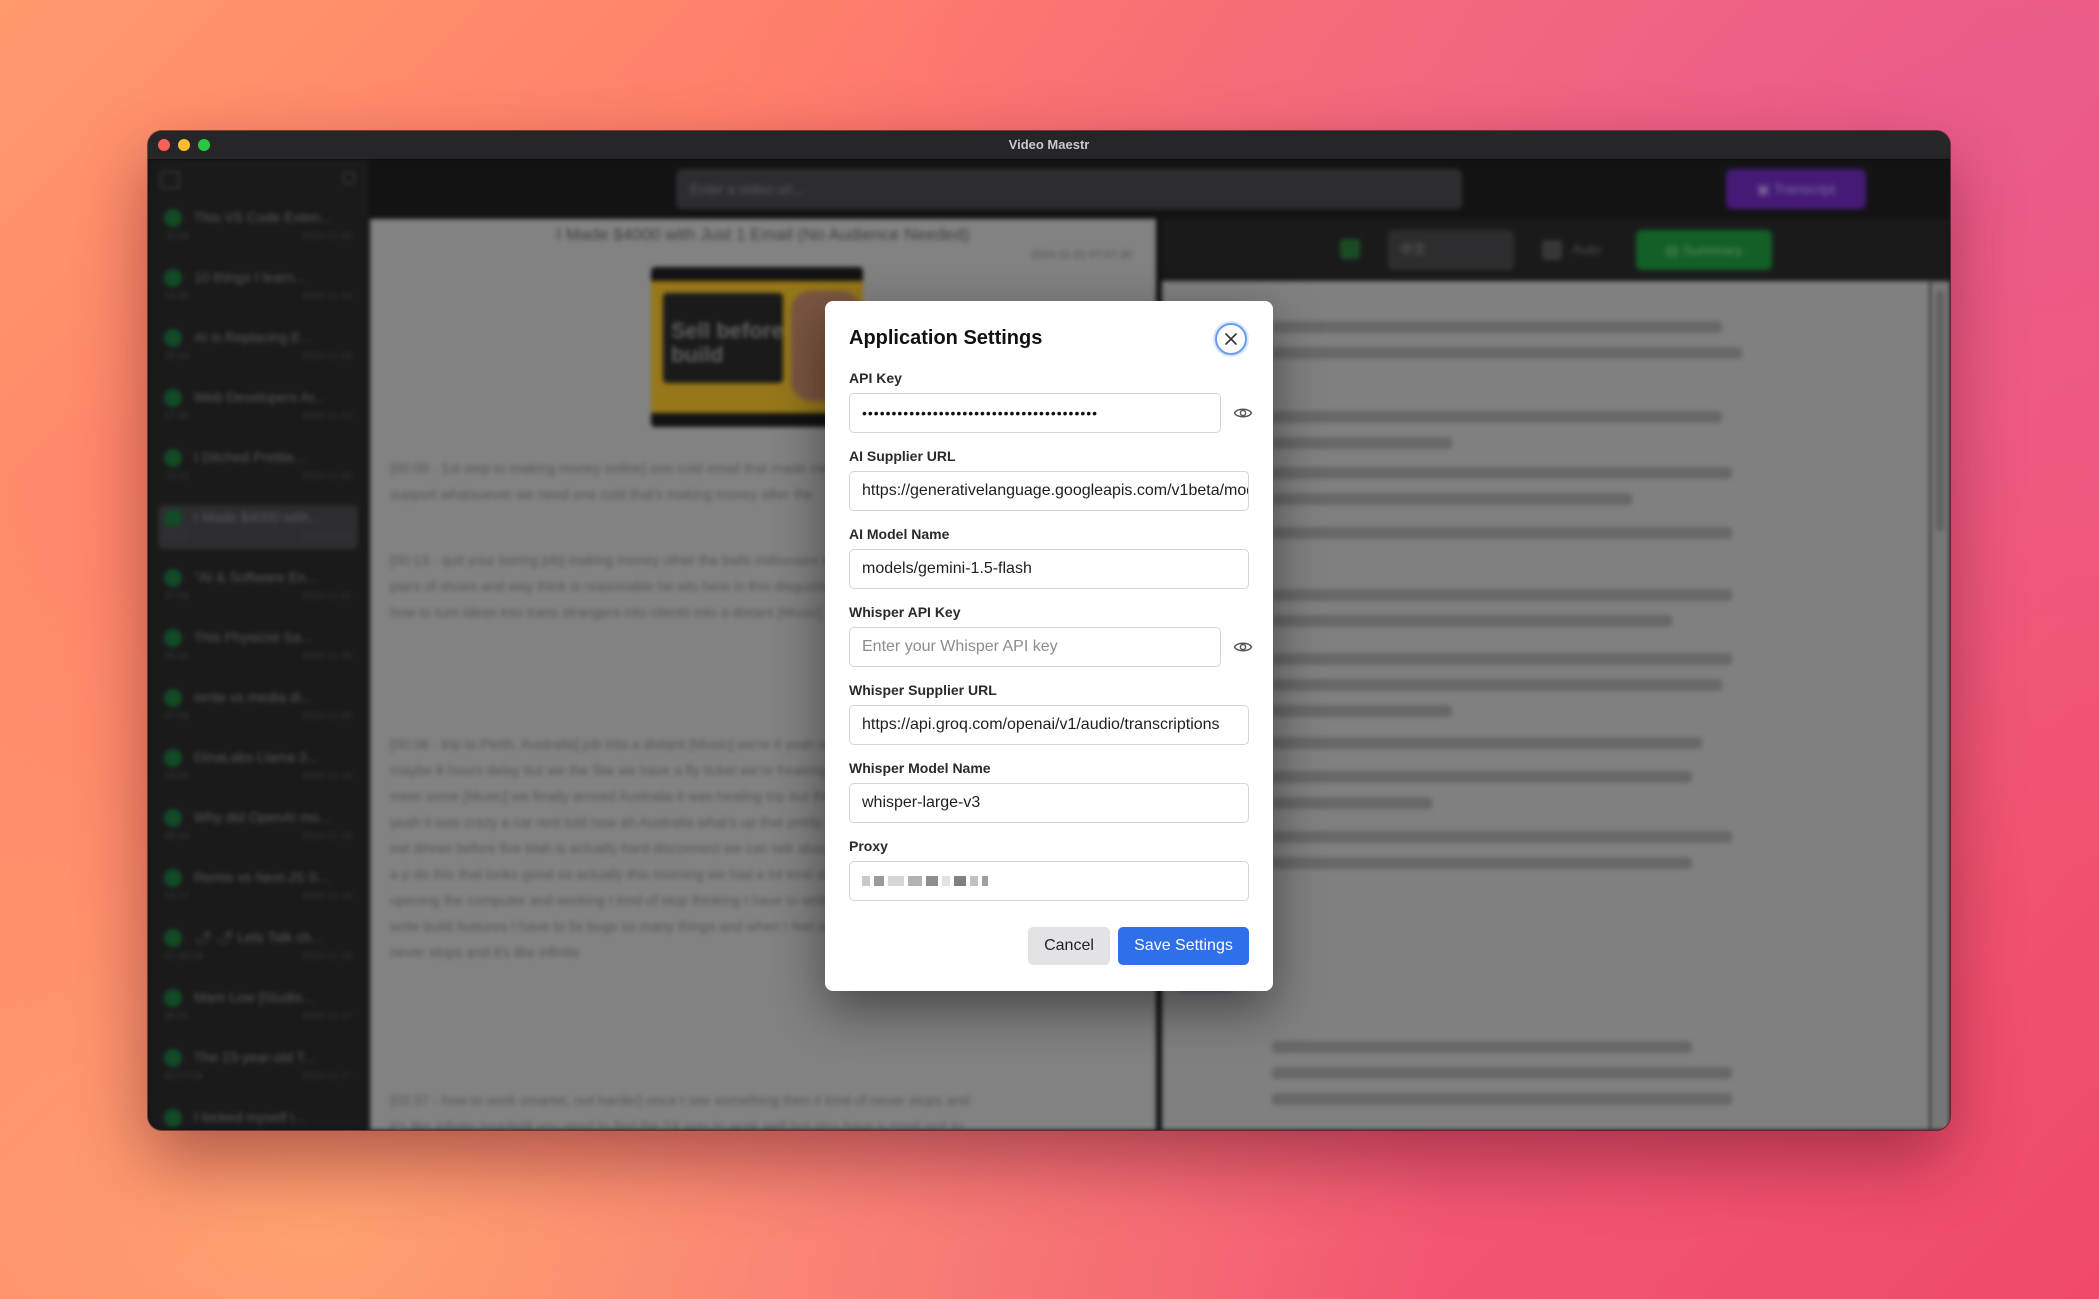 This screenshot has width=2099, height=1299. What do you see at coordinates (946, 338) in the screenshot?
I see `modal-title: Application Settings` at bounding box center [946, 338].